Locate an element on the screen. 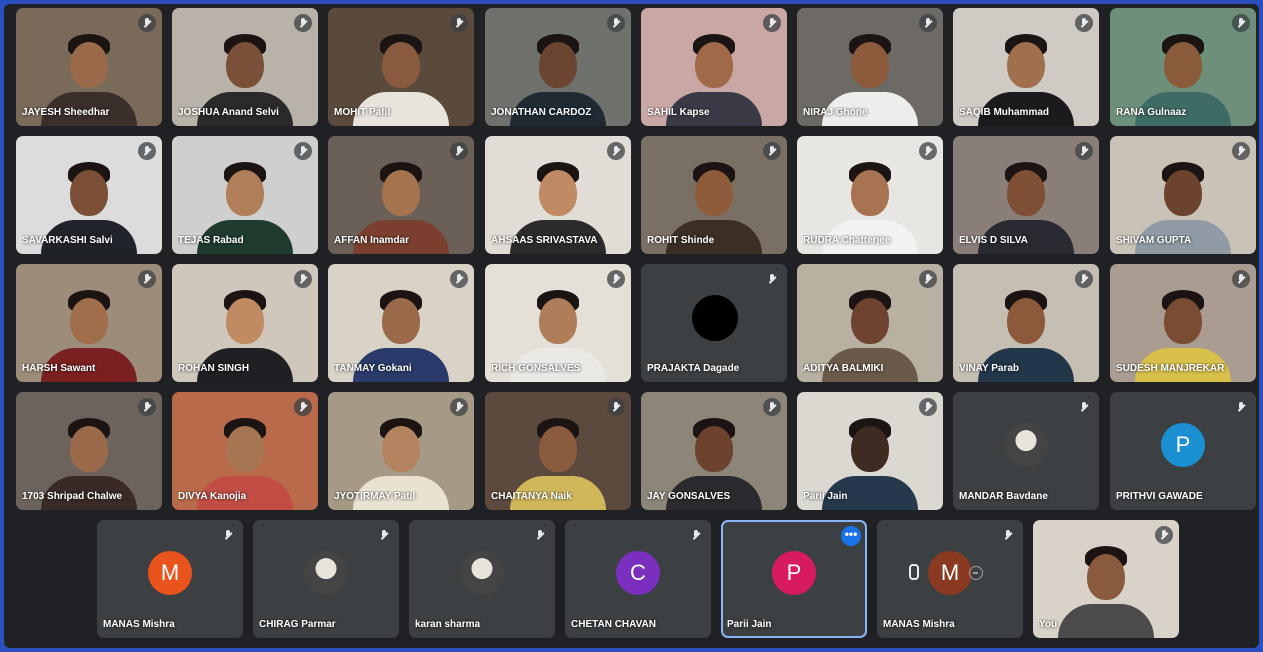 This screenshot has width=1263, height=652. participant-tile: CHIRAG Parmar is located at coordinates (326, 579).